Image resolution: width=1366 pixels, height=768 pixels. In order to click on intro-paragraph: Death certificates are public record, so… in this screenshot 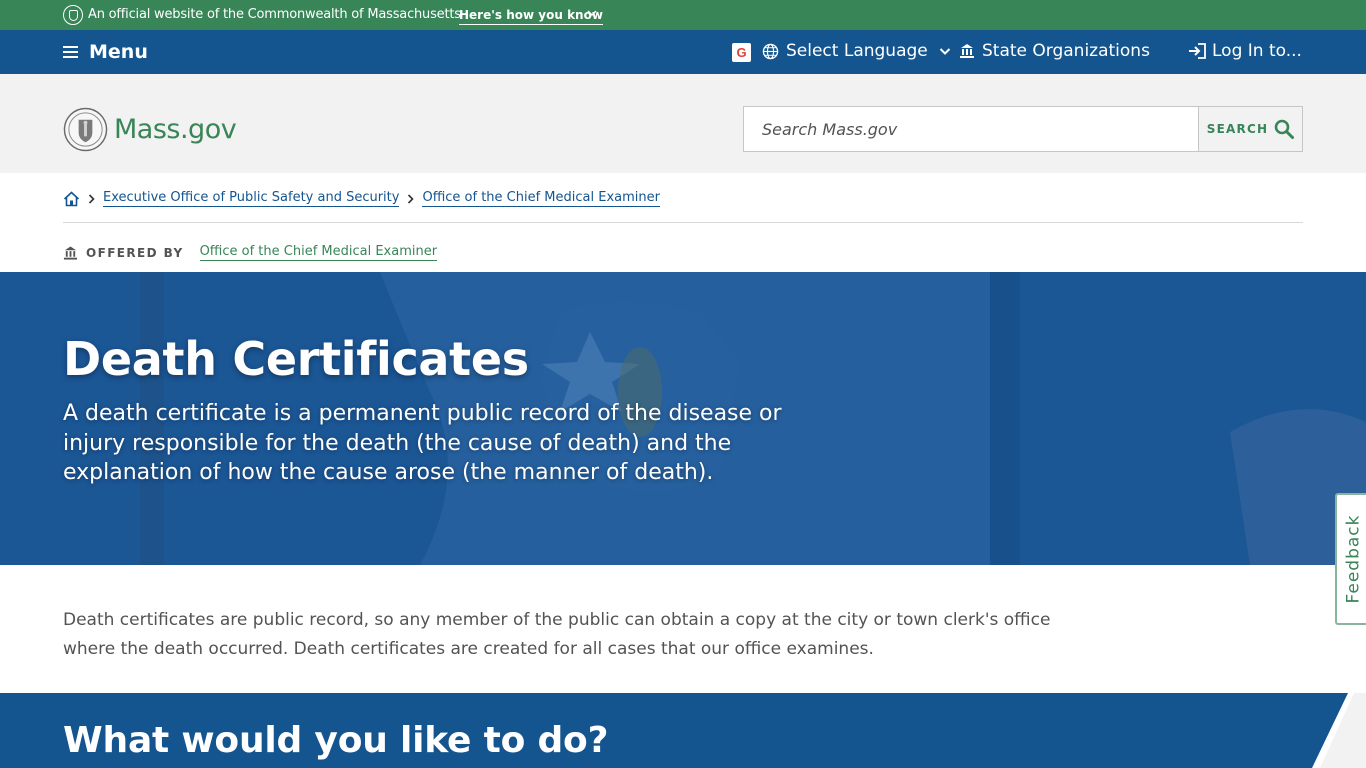, I will do `click(557, 634)`.